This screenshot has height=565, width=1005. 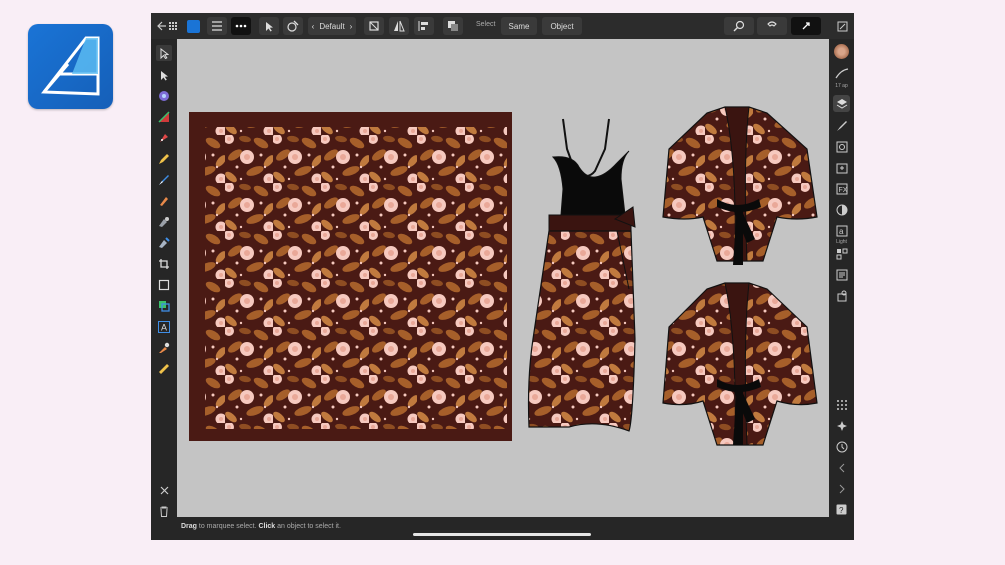 I want to click on object-label: Object, so click(x=562, y=26).